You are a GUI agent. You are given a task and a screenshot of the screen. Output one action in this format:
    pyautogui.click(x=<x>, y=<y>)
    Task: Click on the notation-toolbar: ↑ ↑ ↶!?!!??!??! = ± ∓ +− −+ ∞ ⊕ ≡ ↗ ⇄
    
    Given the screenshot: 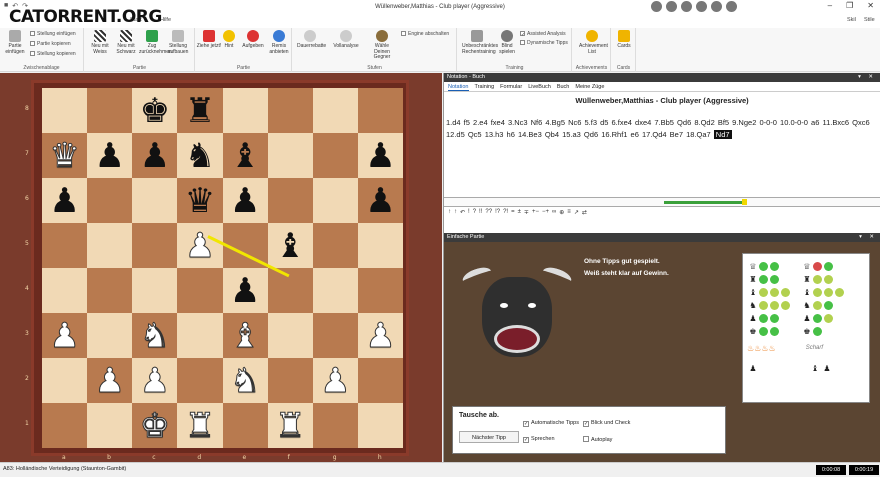 What is the action you would take?
    pyautogui.click(x=662, y=213)
    